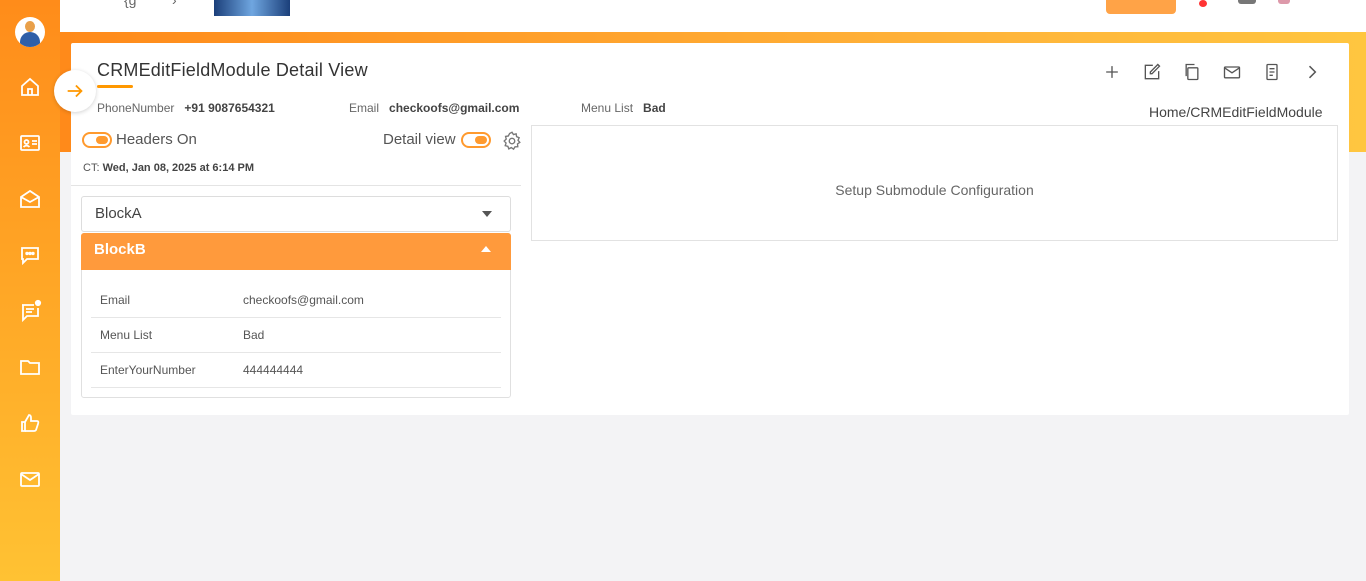 The height and width of the screenshot is (581, 1366). I want to click on phone-value: +91 9087654321, so click(229, 108).